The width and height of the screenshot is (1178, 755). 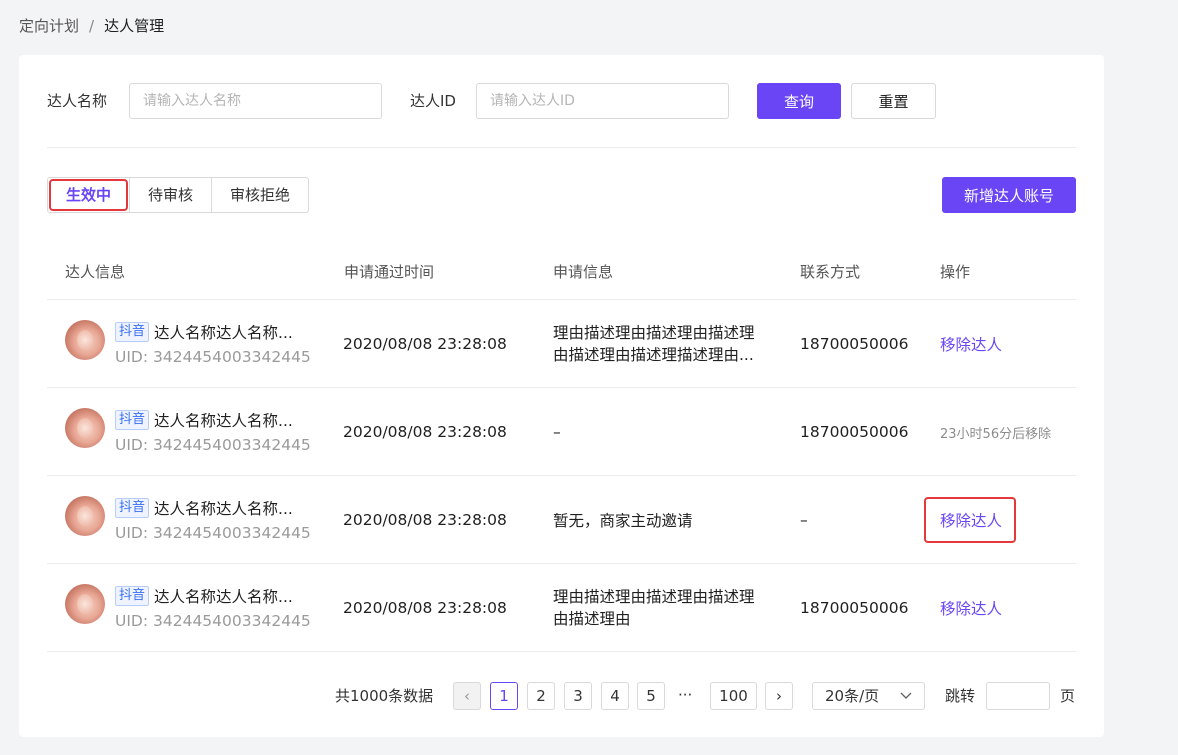 I want to click on header-application-info: 申请信息, so click(x=583, y=271).